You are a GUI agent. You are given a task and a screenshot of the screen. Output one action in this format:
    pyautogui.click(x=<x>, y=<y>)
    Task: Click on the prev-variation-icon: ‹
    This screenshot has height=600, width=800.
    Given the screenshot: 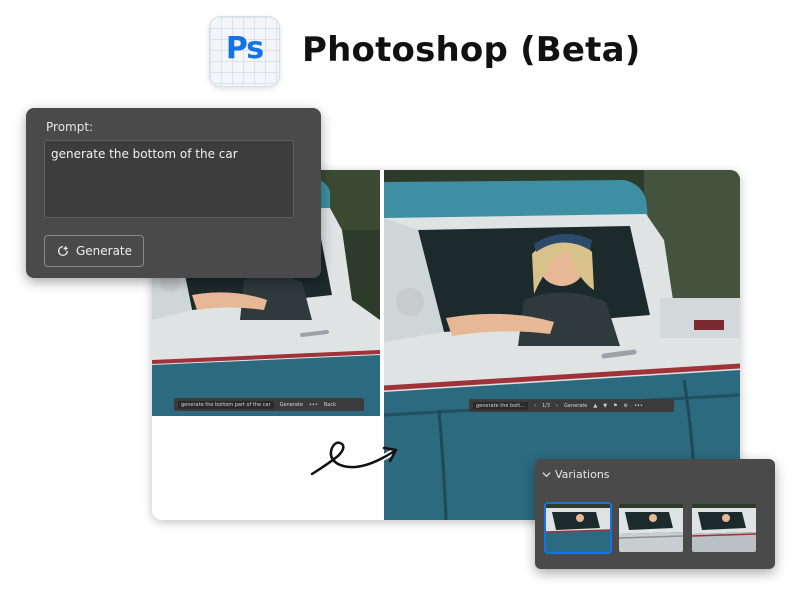 What is the action you would take?
    pyautogui.click(x=535, y=406)
    